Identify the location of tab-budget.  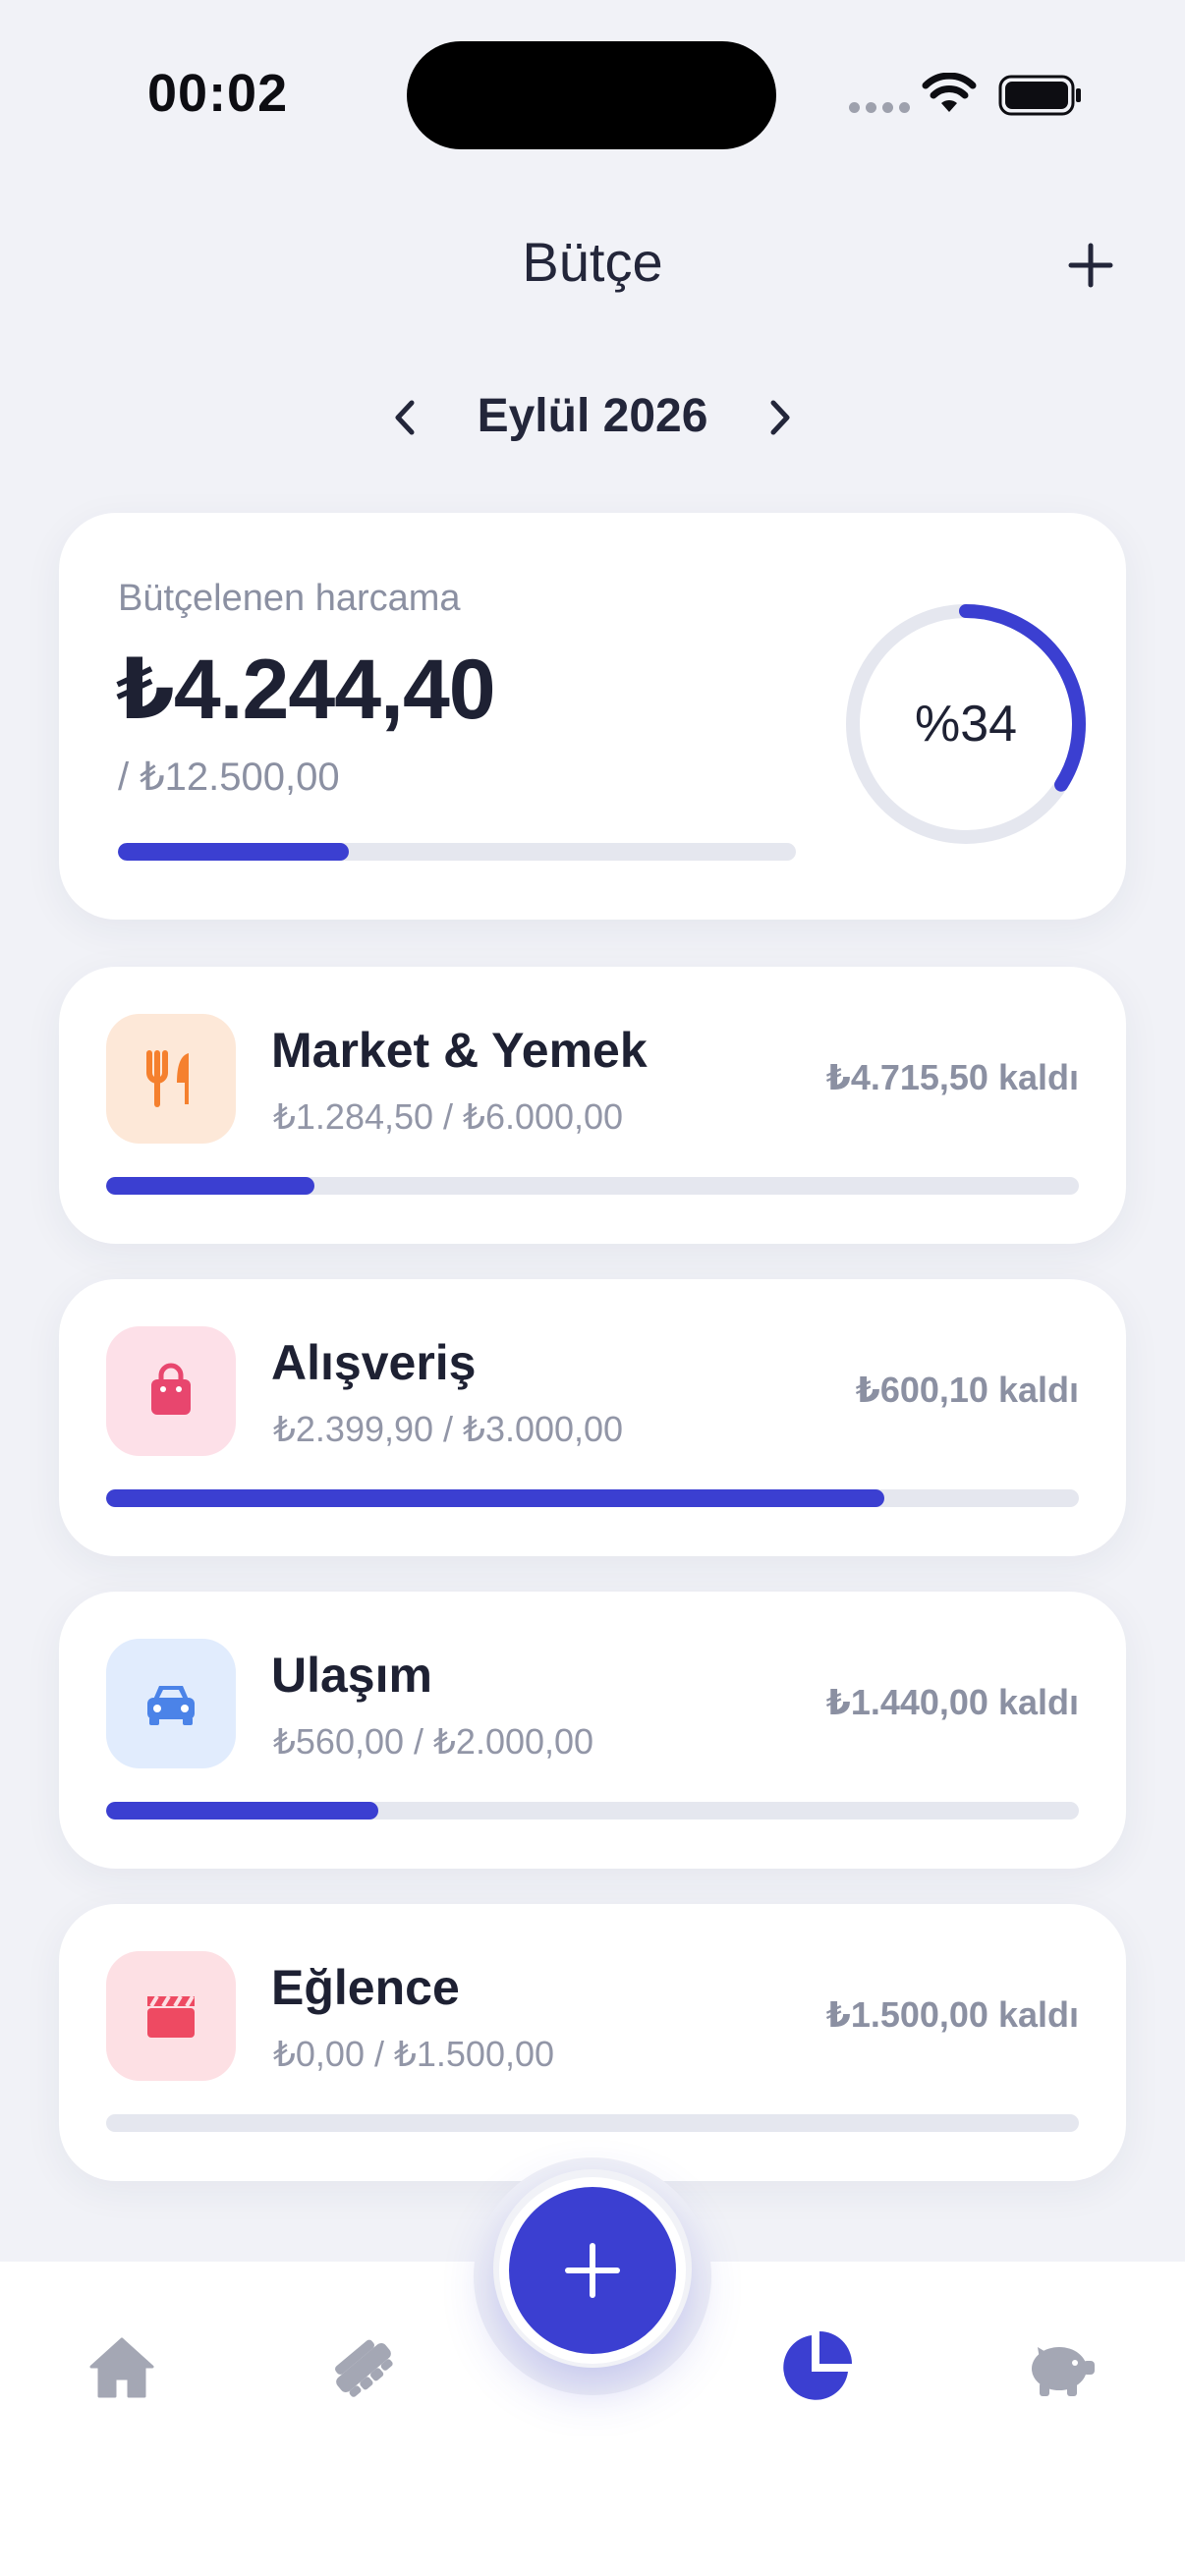
(816, 2367).